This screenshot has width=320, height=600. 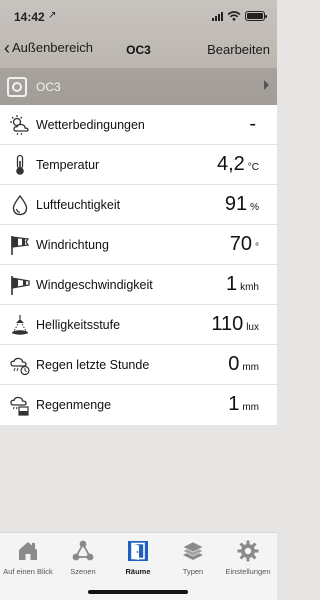 What do you see at coordinates (230, 164) in the screenshot?
I see `row-value: 4,2` at bounding box center [230, 164].